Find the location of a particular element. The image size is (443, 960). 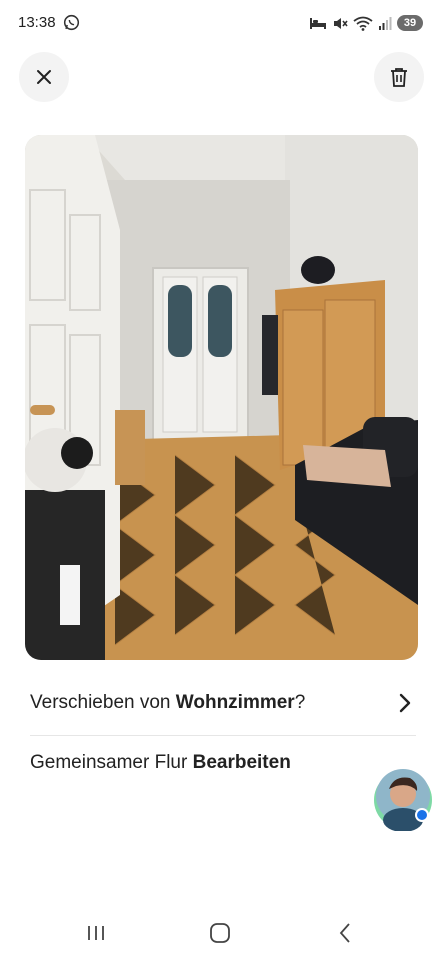

trash-icon is located at coordinates (399, 77).